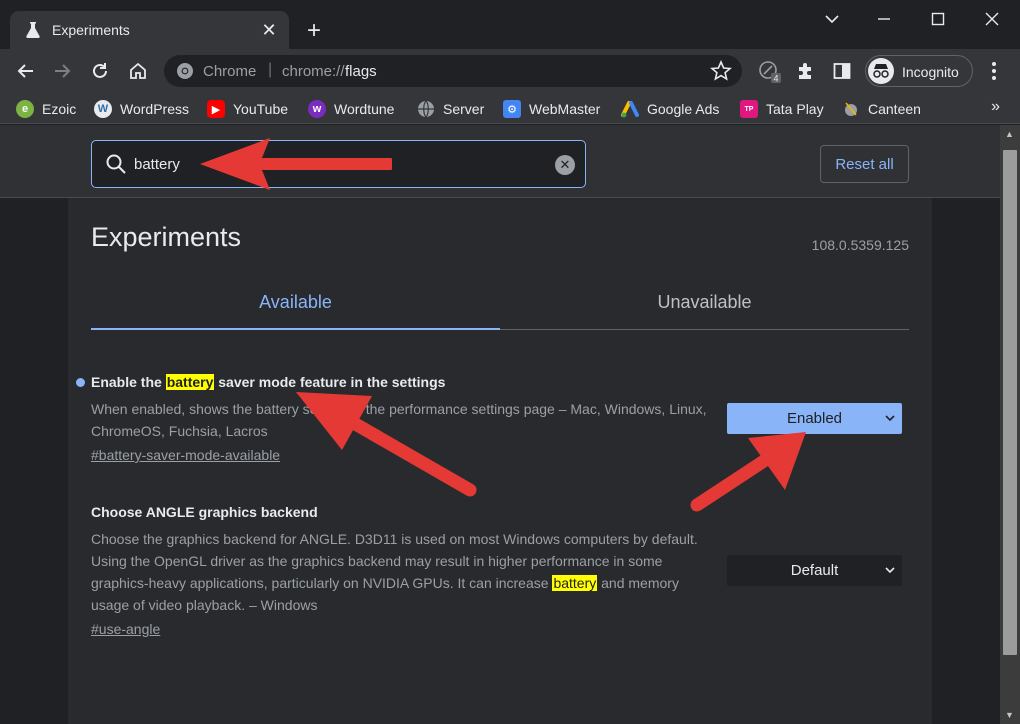 The width and height of the screenshot is (1020, 724). Describe the element at coordinates (453, 71) in the screenshot. I see `address-bar: Chrome | chrome:// flags` at that location.